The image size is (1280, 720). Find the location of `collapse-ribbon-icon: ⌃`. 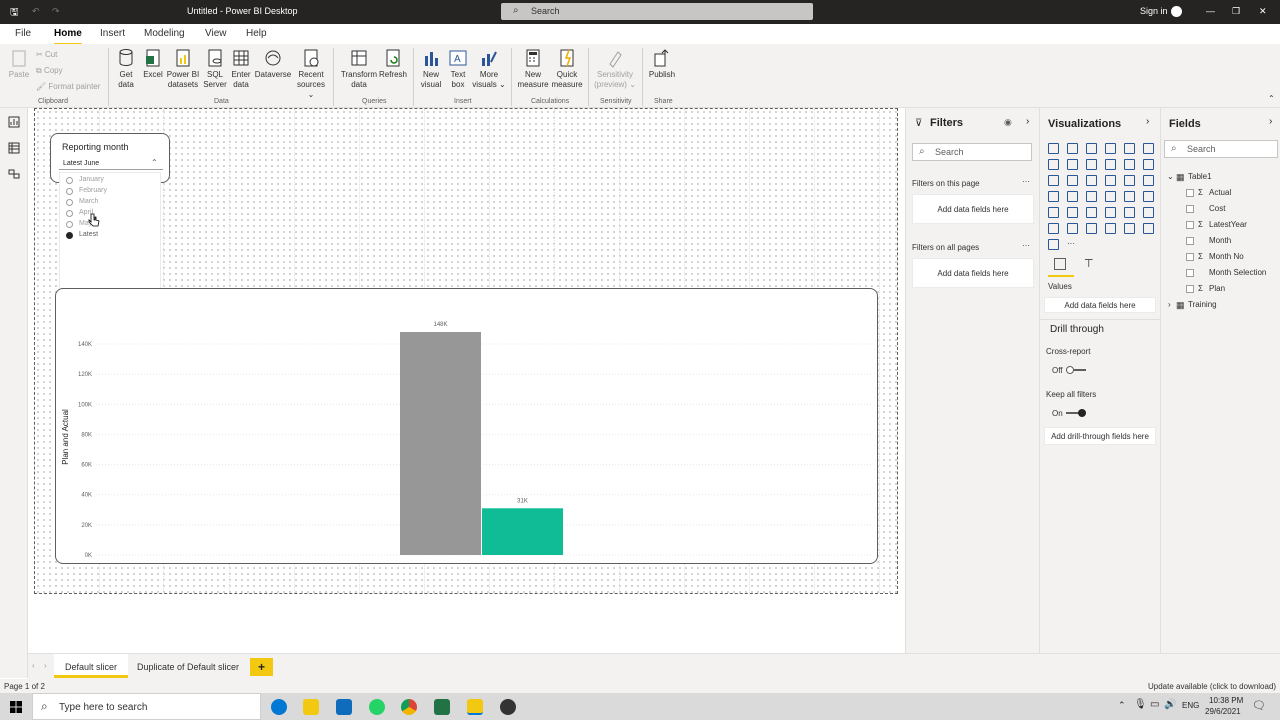

collapse-ribbon-icon: ⌃ is located at coordinates (1271, 98).